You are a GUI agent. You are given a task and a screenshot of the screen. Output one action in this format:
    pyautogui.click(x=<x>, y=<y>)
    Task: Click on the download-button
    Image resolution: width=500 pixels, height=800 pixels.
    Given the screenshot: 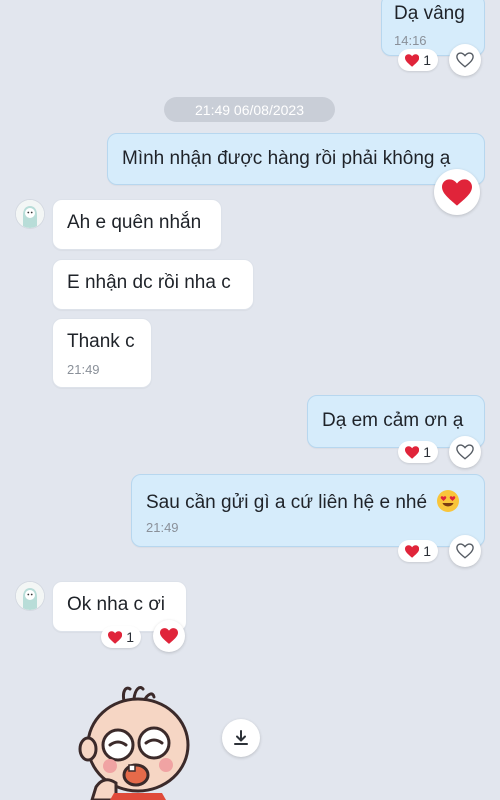 What is the action you would take?
    pyautogui.click(x=241, y=738)
    